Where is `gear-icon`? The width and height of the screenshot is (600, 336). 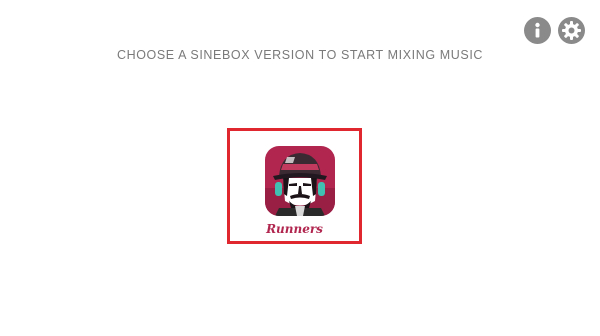
gear-icon is located at coordinates (571, 30).